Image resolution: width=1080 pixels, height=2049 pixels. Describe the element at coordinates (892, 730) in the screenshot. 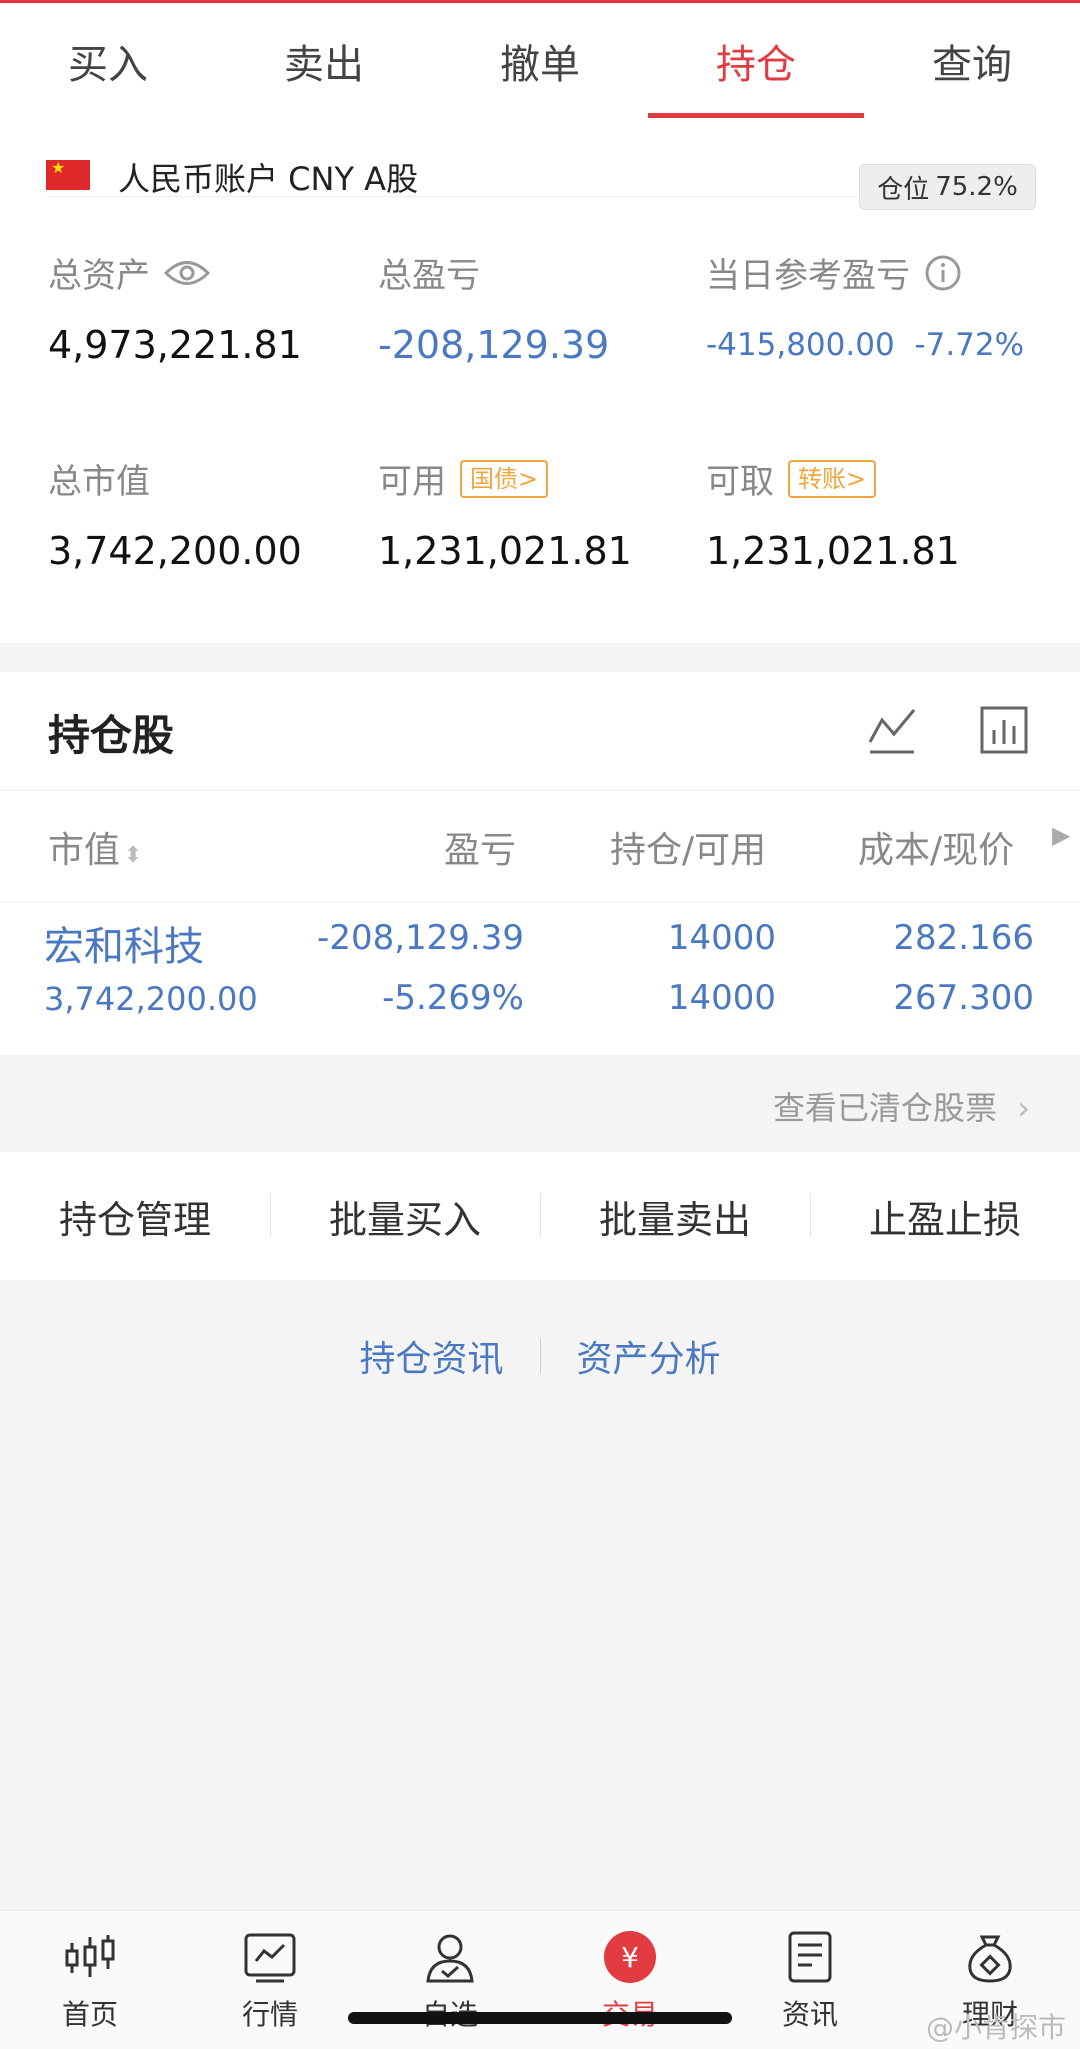

I see `trend-chart-icon` at that location.